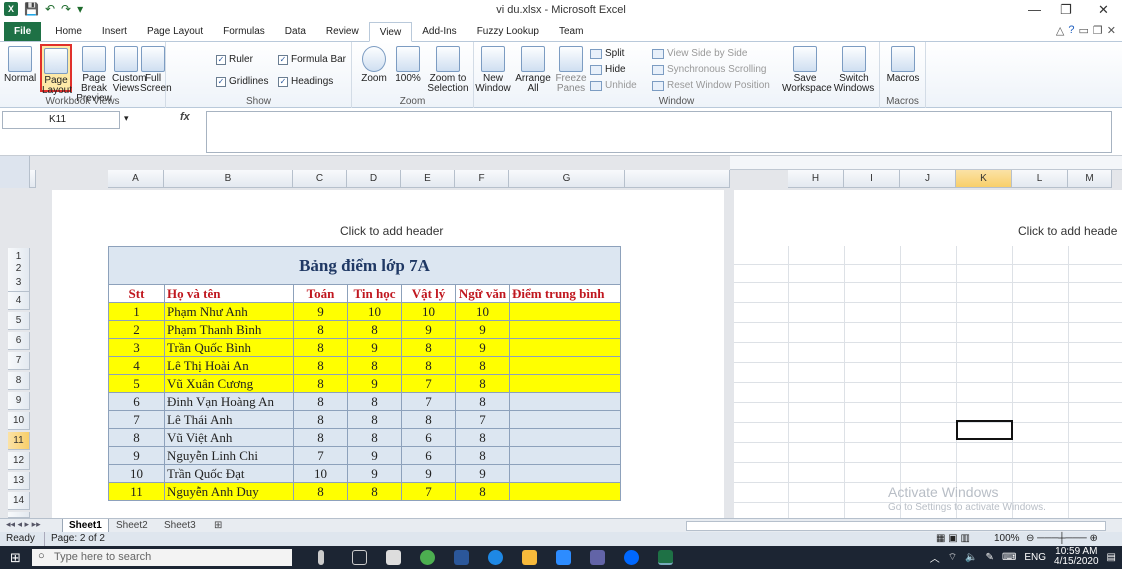  Describe the element at coordinates (1090, 179) in the screenshot. I see `column-header: M` at that location.